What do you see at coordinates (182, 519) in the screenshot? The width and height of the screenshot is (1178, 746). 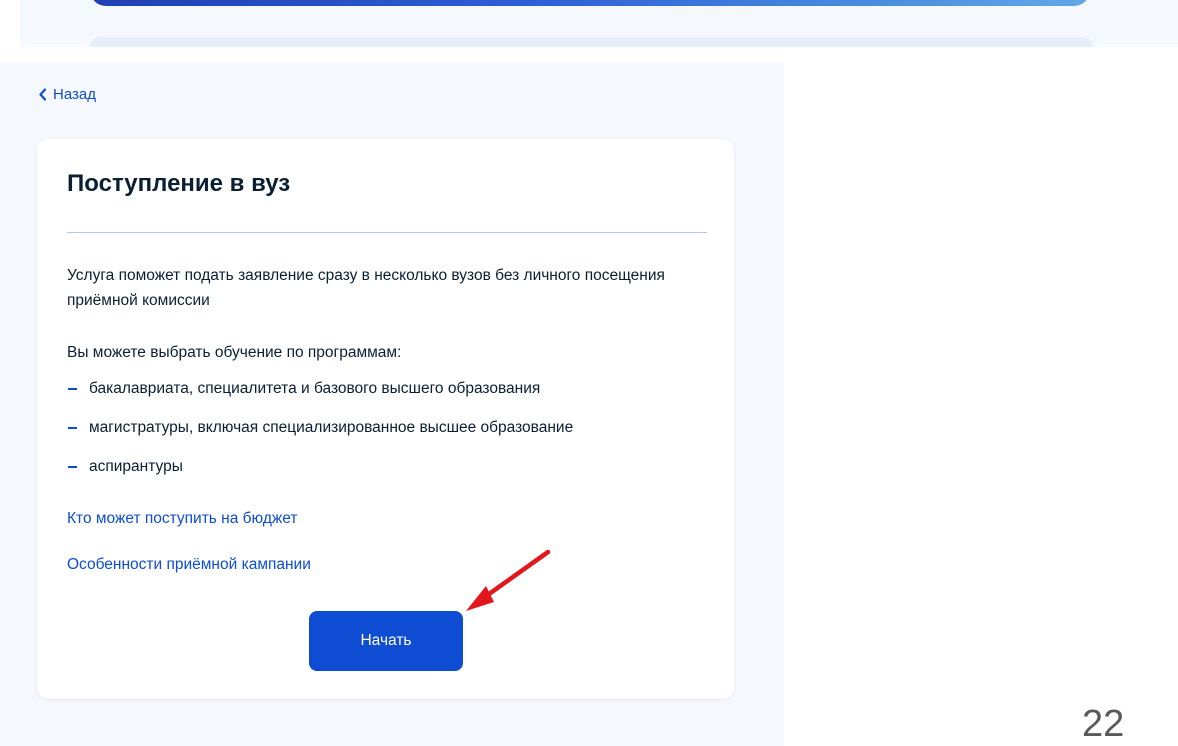 I see `budget-info-link: Кто может поступить на бюджет` at bounding box center [182, 519].